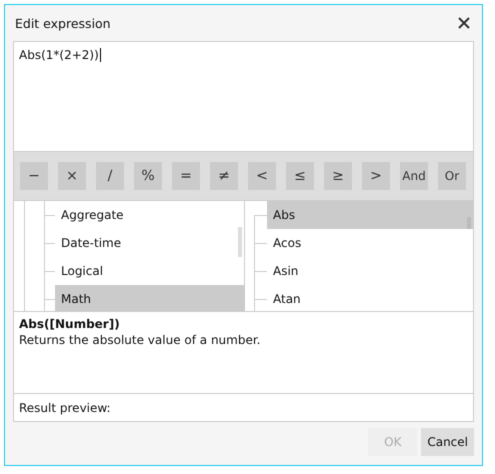 Image resolution: width=495 pixels, height=474 pixels. Describe the element at coordinates (148, 176) in the screenshot. I see `operator-button: %` at that location.